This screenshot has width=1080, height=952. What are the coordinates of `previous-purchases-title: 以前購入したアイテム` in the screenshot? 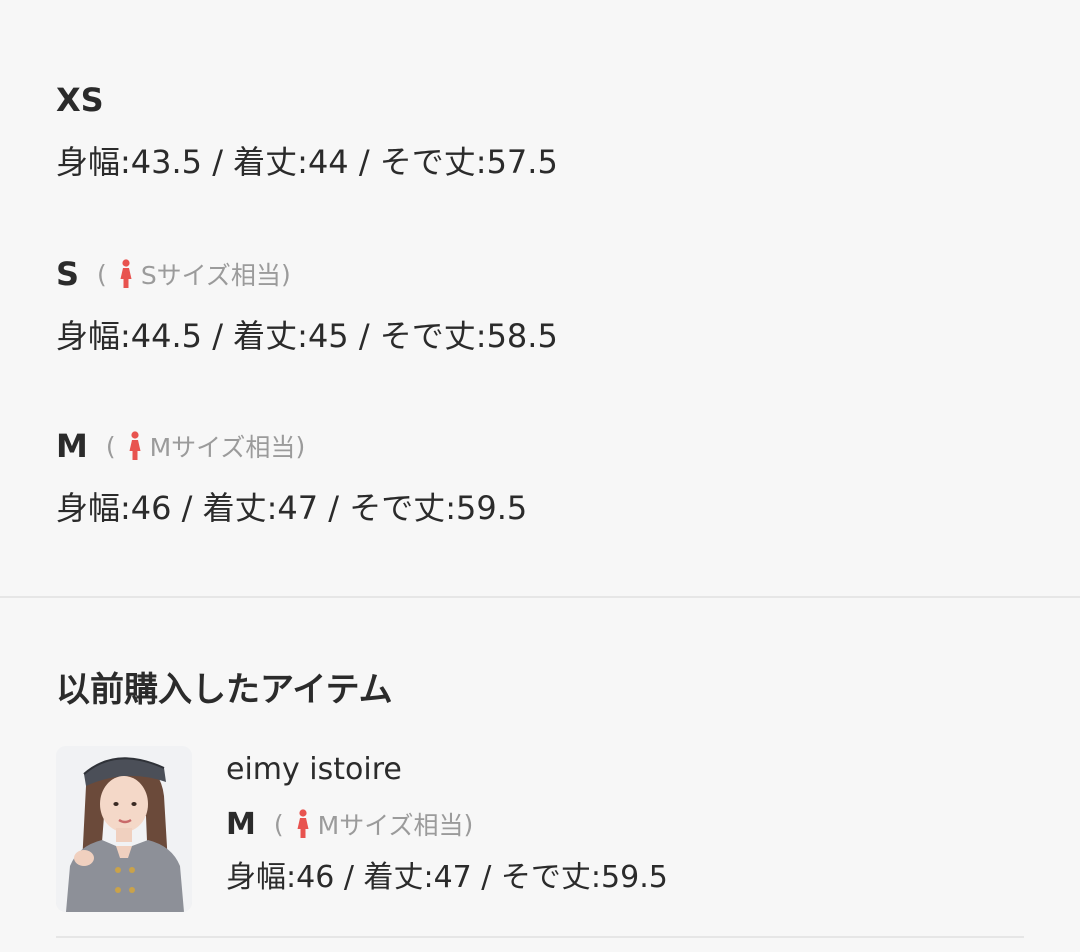 It's located at (224, 690).